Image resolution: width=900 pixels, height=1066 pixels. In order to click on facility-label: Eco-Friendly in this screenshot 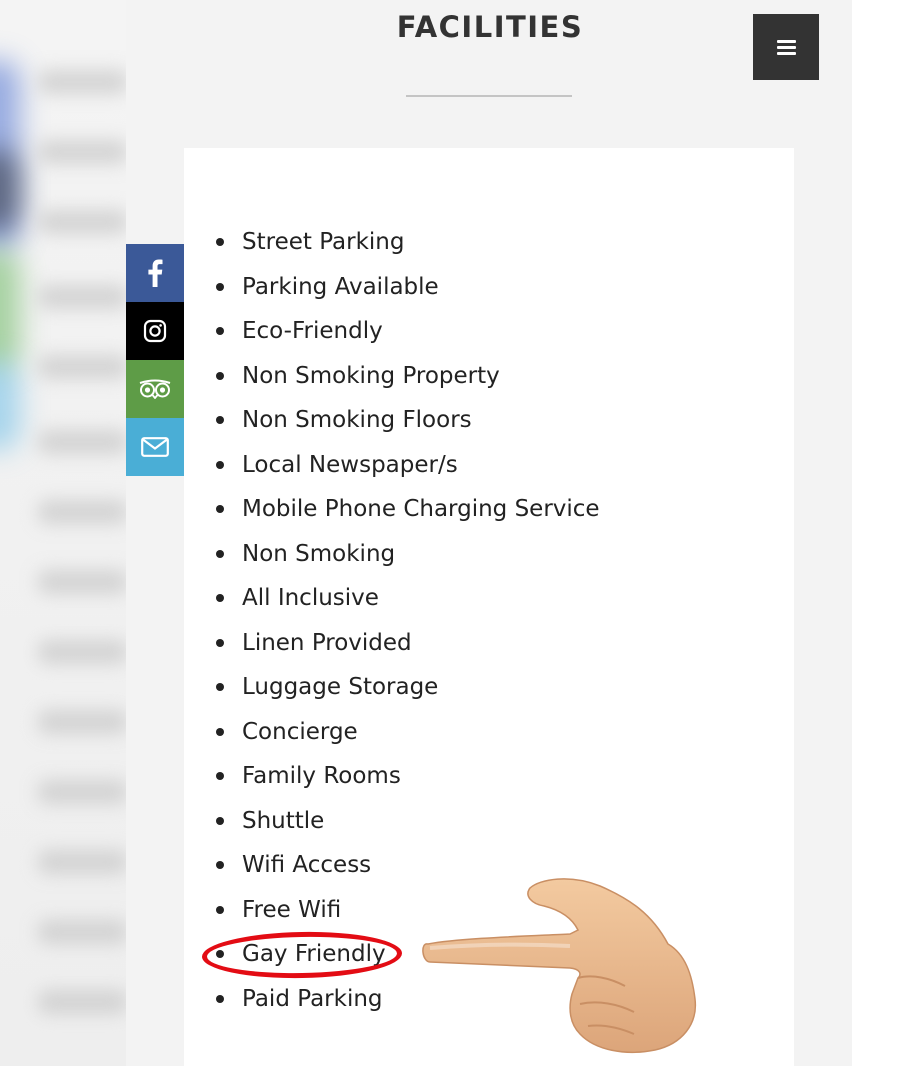, I will do `click(312, 331)`.